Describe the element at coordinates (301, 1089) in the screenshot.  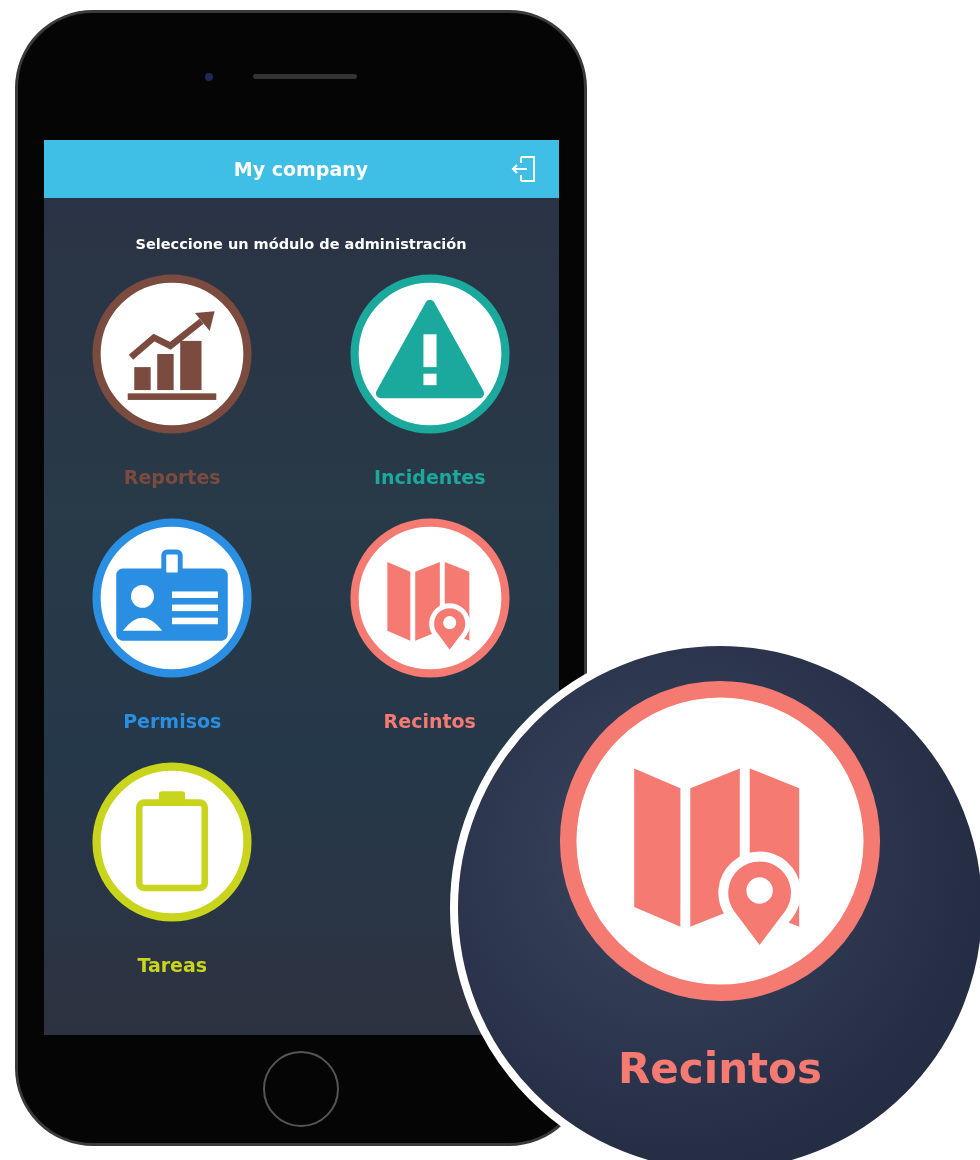
I see `home-button` at that location.